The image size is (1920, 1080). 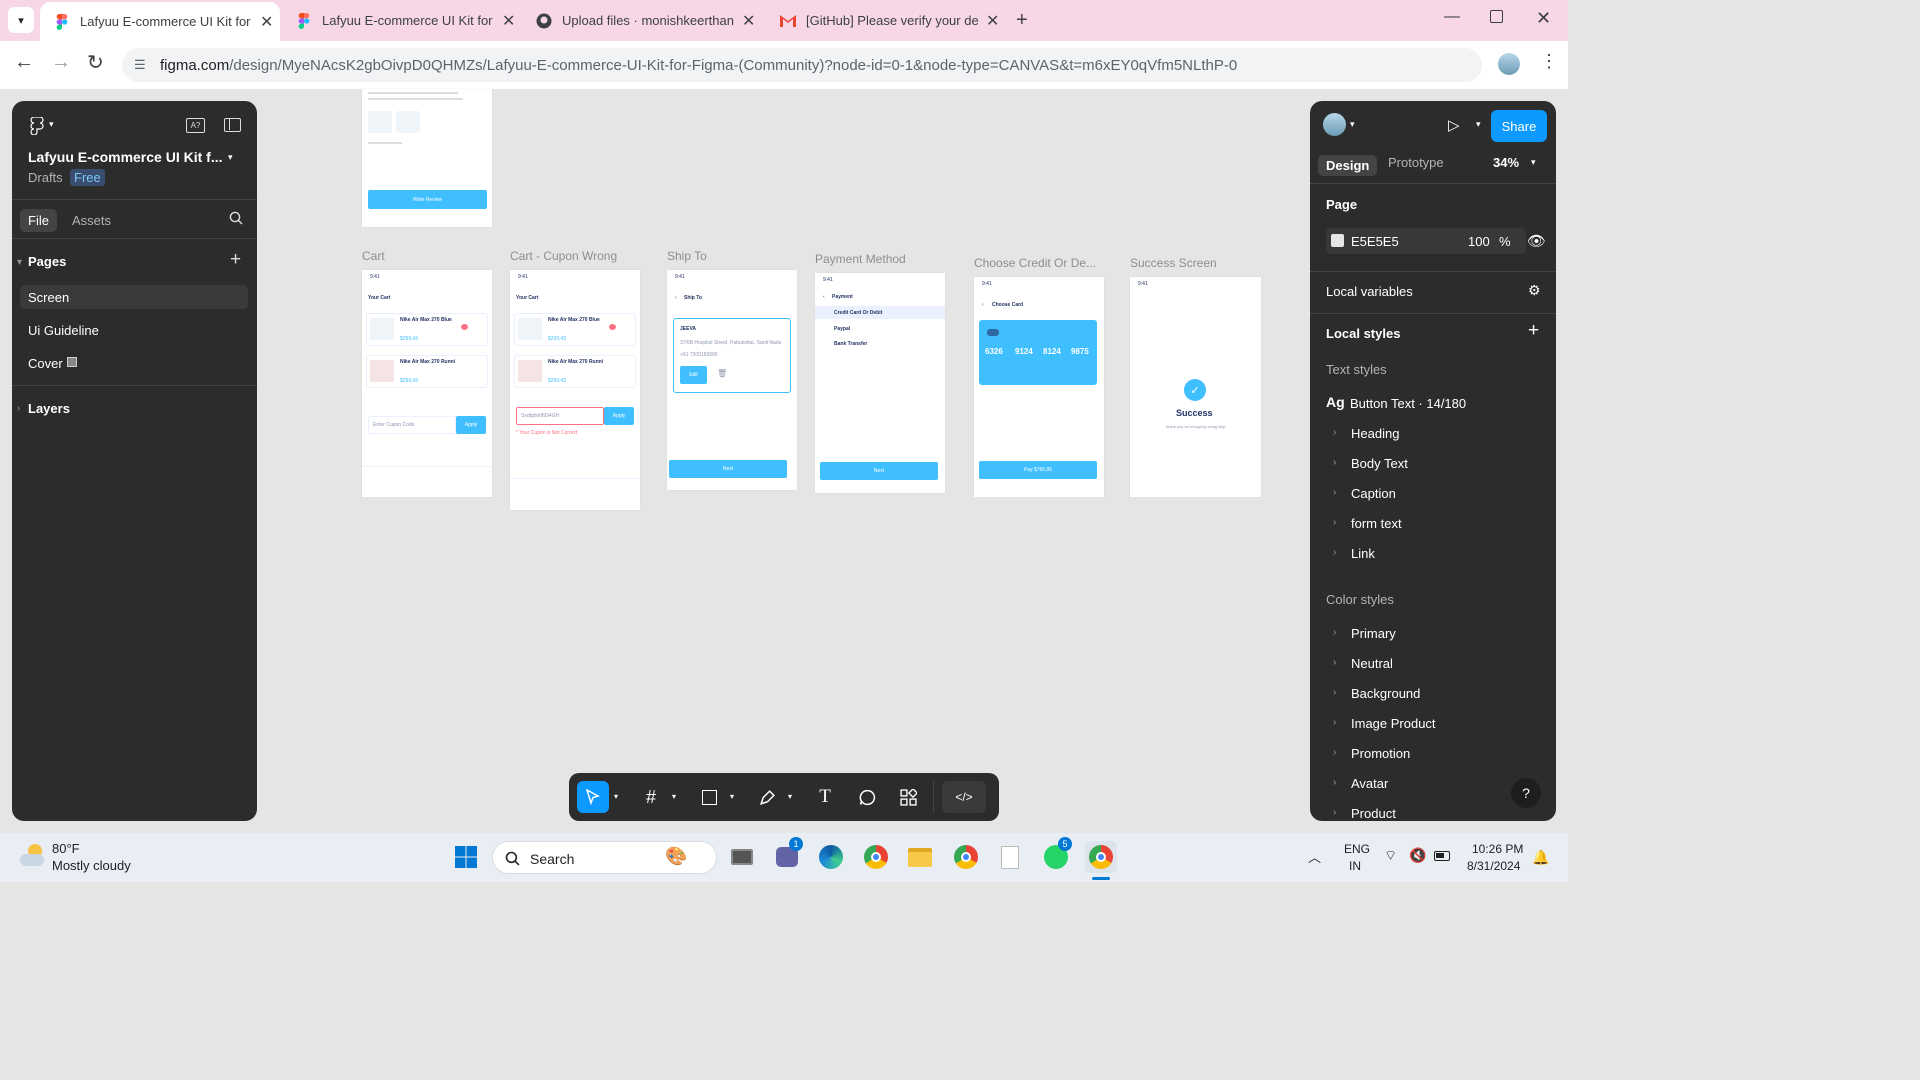 I want to click on reload-button: ↻, so click(x=95, y=62).